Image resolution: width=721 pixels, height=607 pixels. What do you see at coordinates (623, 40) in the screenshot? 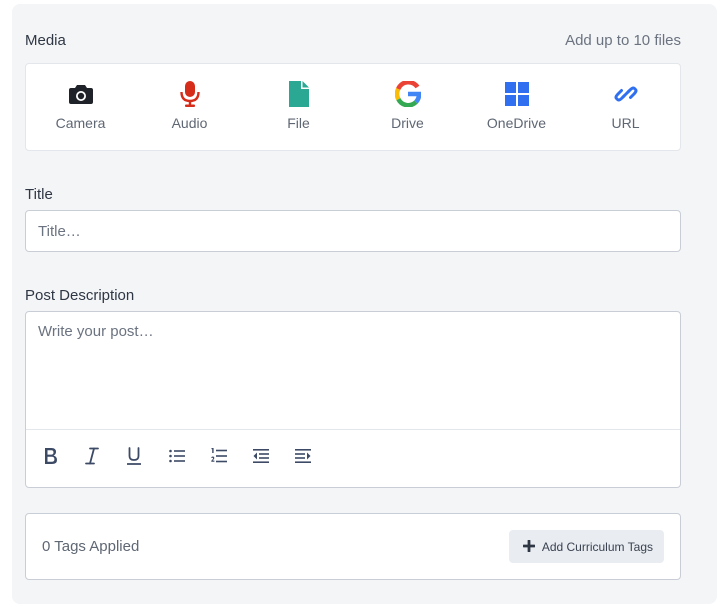
I see `media-limit-text: Add up to 10 files` at bounding box center [623, 40].